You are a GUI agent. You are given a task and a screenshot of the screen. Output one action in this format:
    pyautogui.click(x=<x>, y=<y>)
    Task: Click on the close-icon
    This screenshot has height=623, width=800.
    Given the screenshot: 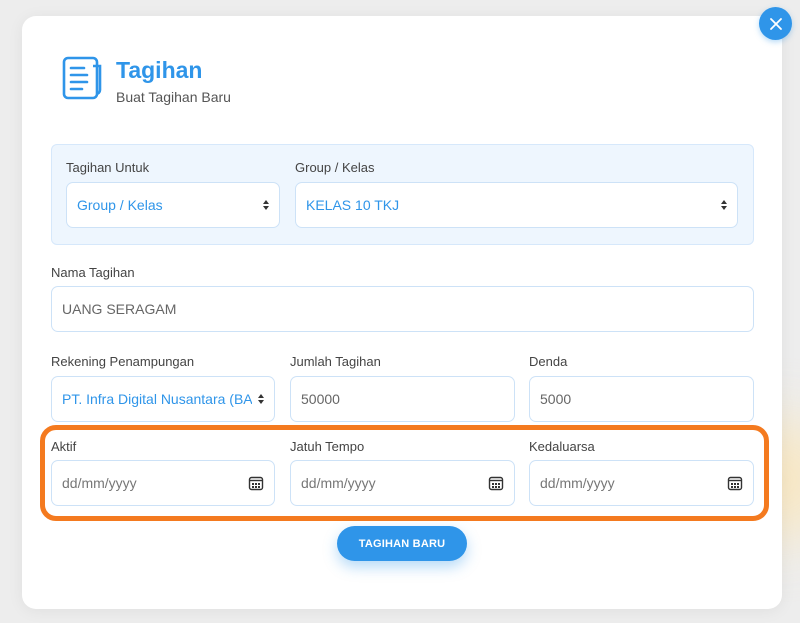 What is the action you would take?
    pyautogui.click(x=775, y=23)
    